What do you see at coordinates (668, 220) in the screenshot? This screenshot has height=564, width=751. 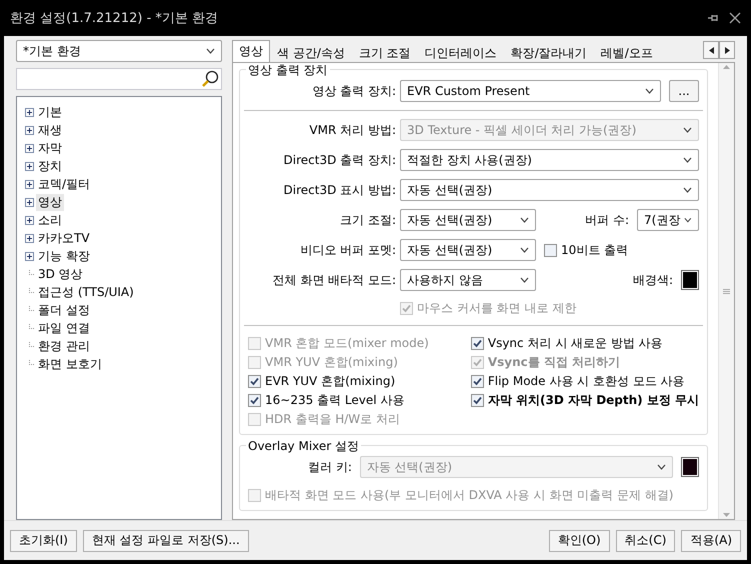 I see `dropdown: 7(권장` at bounding box center [668, 220].